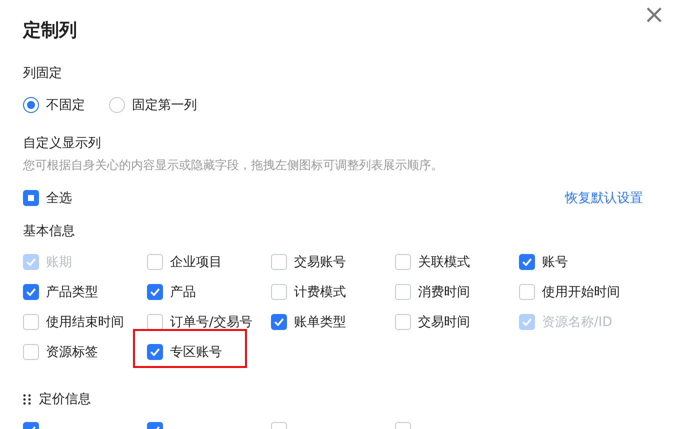 Image resolution: width=675 pixels, height=429 pixels. I want to click on checkbox-label: 交易账号, so click(320, 262).